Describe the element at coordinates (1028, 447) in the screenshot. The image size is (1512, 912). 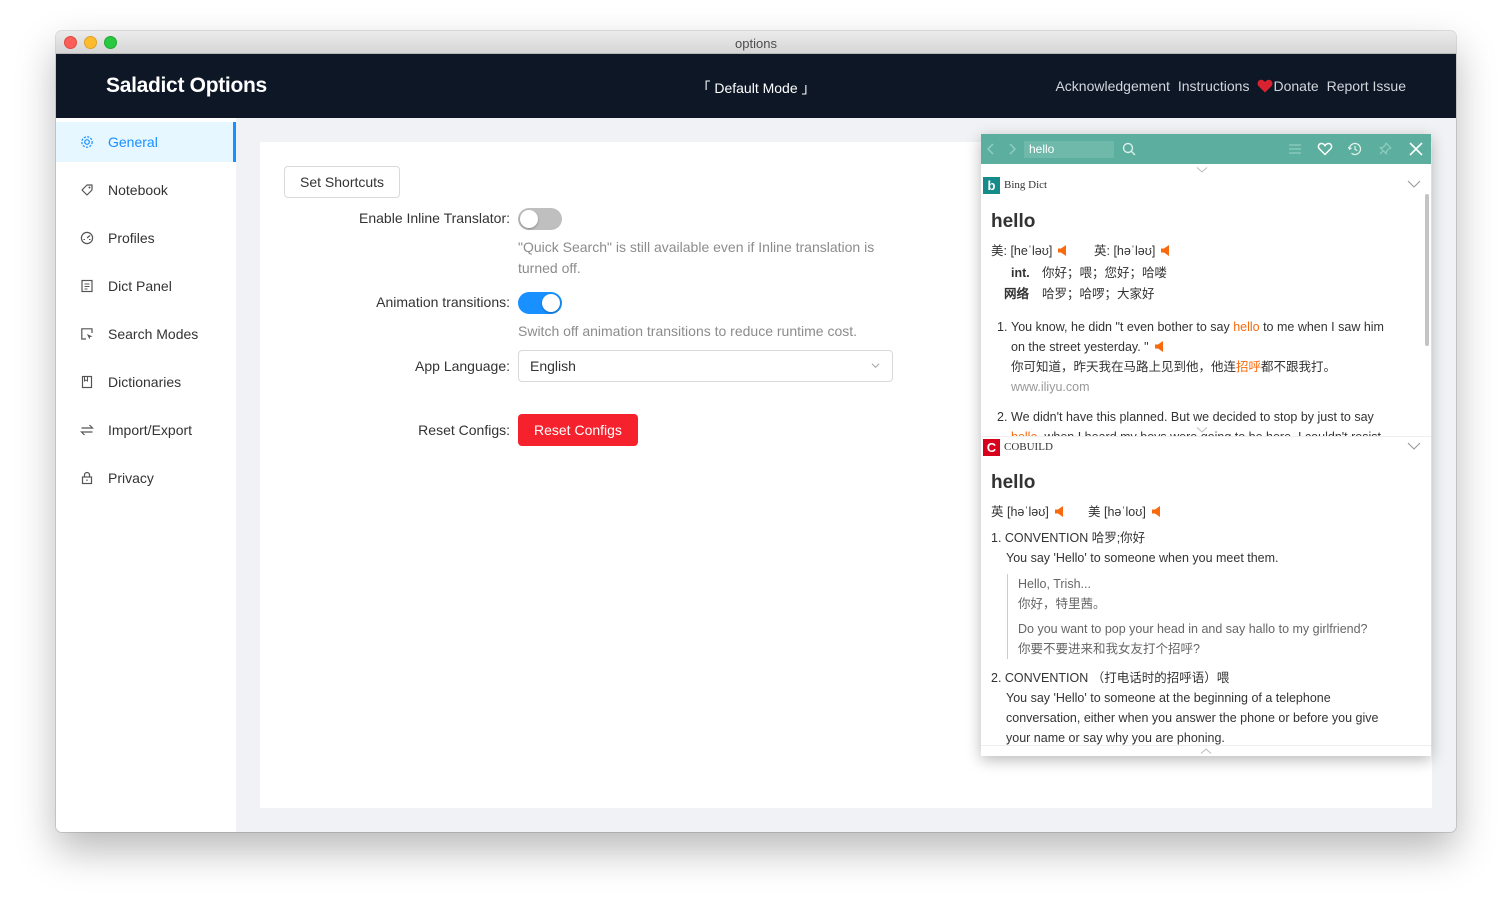
I see `cobuild-dict-name: COBUILD` at that location.